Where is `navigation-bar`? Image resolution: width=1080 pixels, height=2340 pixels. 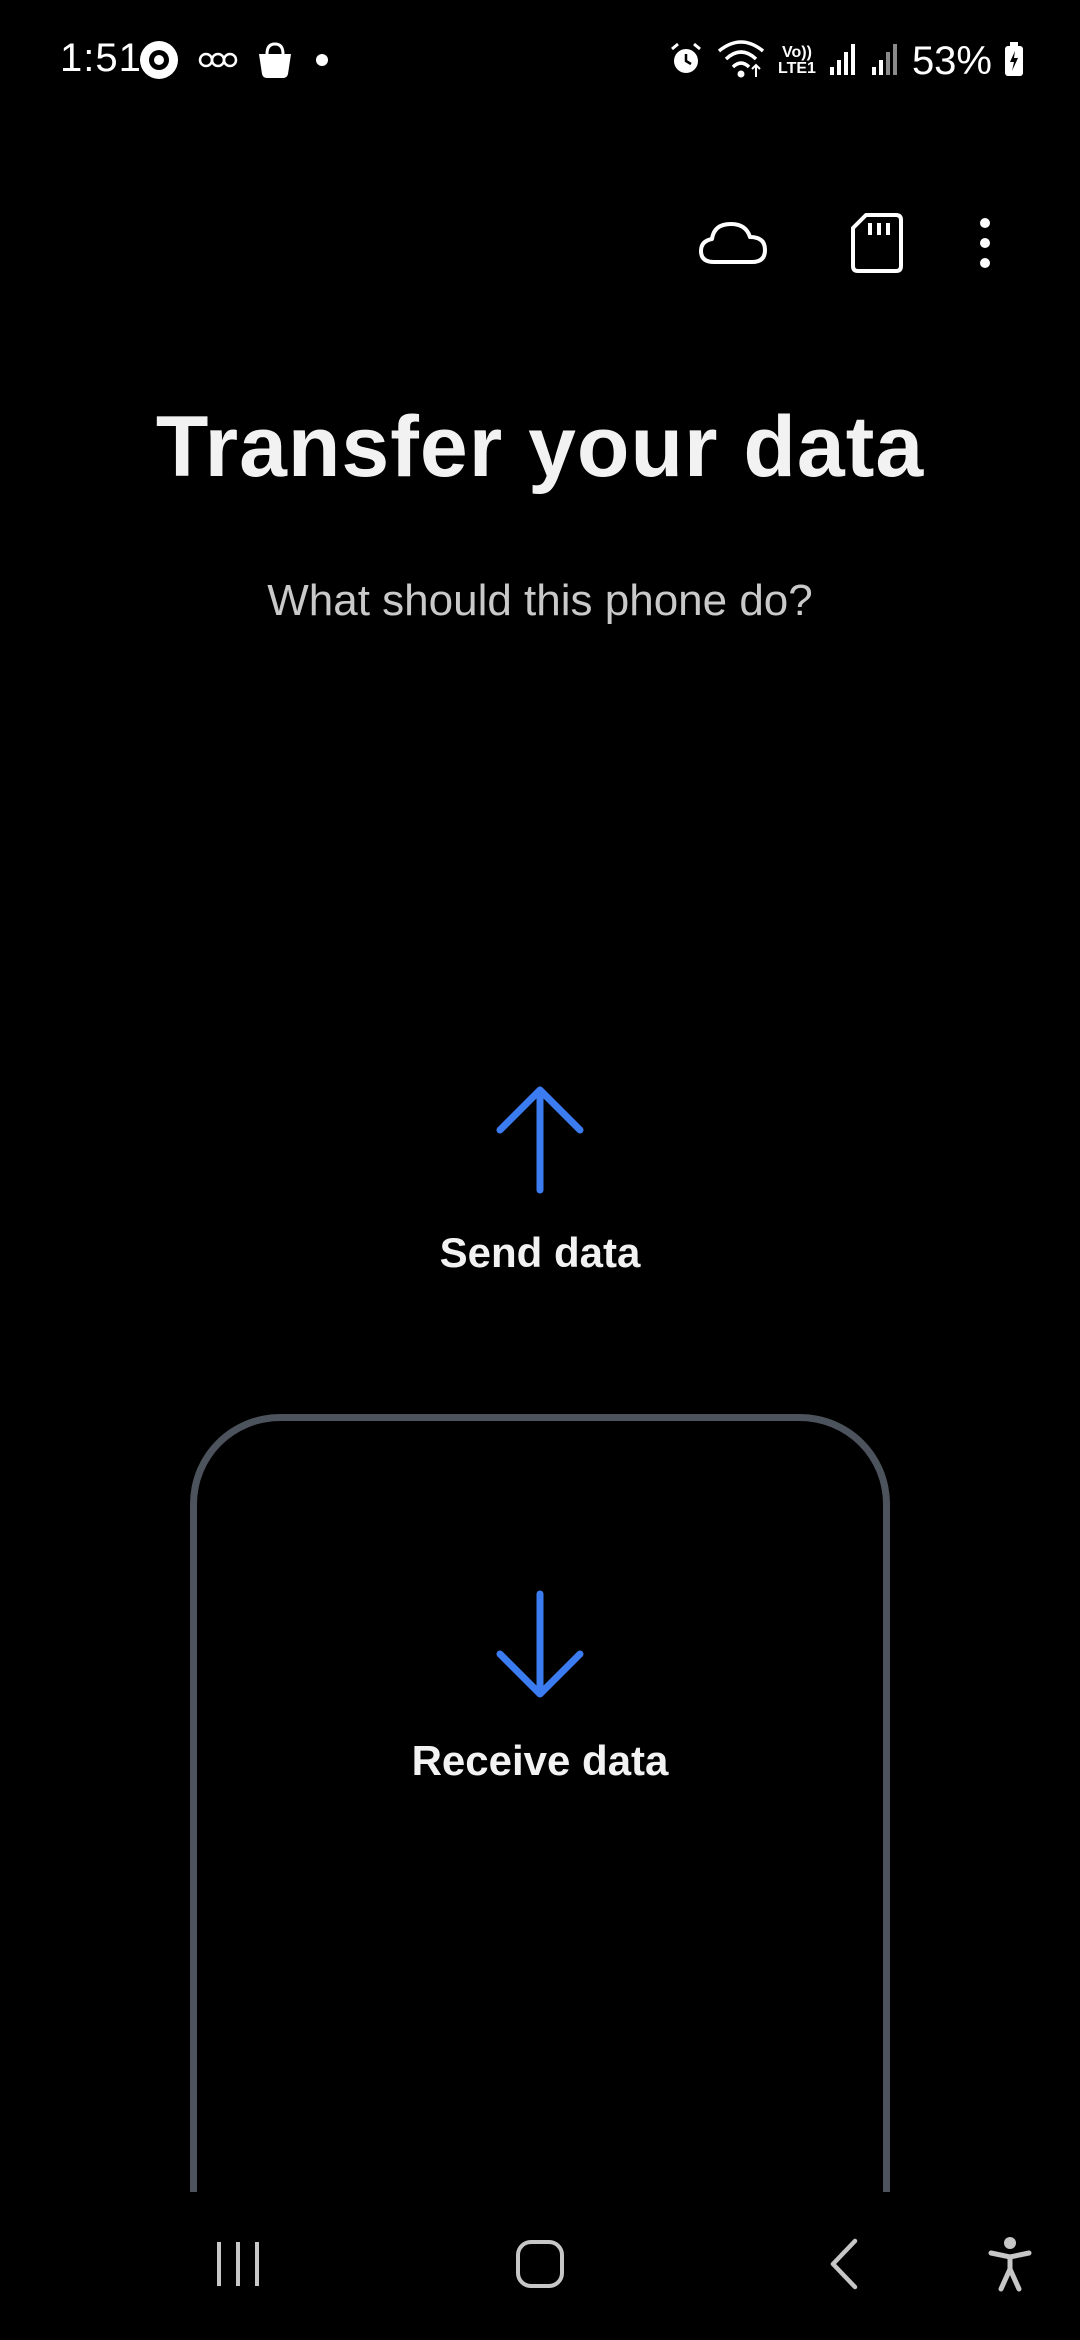 navigation-bar is located at coordinates (540, 2266).